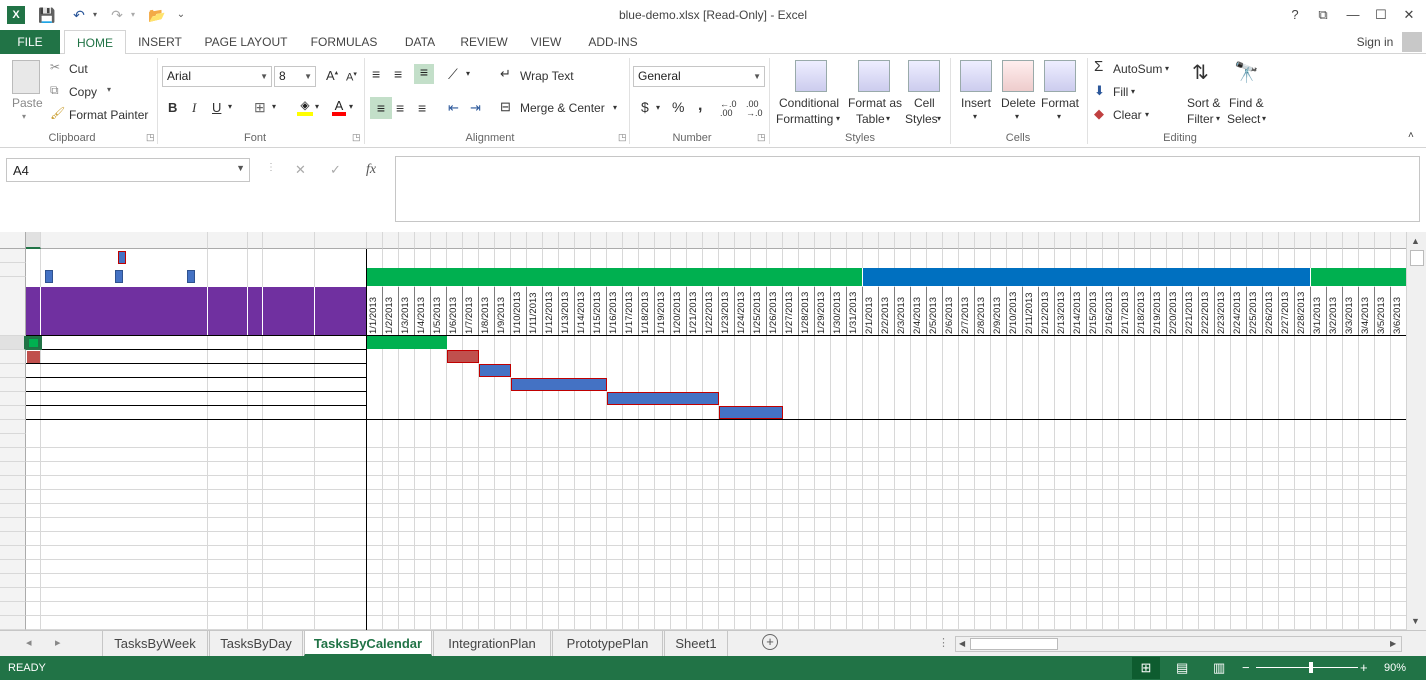 This screenshot has width=1426, height=680. Describe the element at coordinates (256, 643) in the screenshot. I see `sheet-tab-tasksbyday: TasksByDay` at that location.